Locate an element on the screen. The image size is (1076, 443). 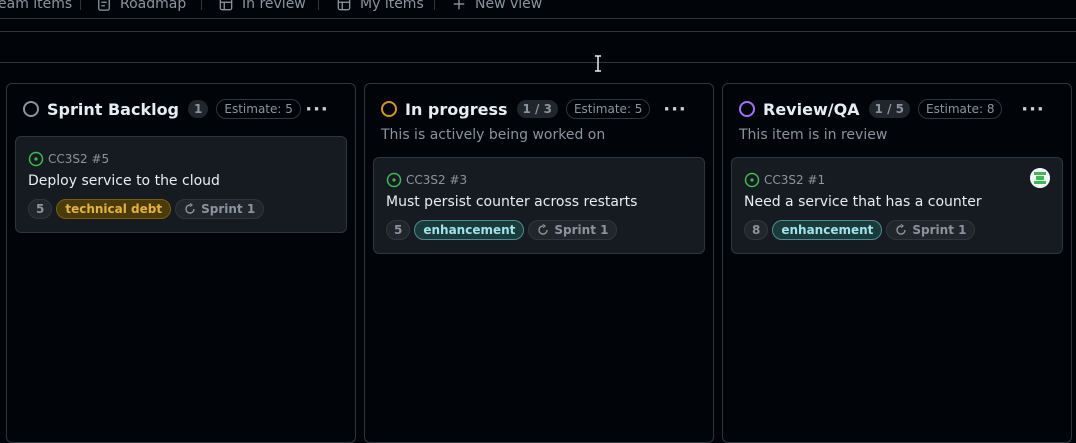
avatar-icon is located at coordinates (1040, 178).